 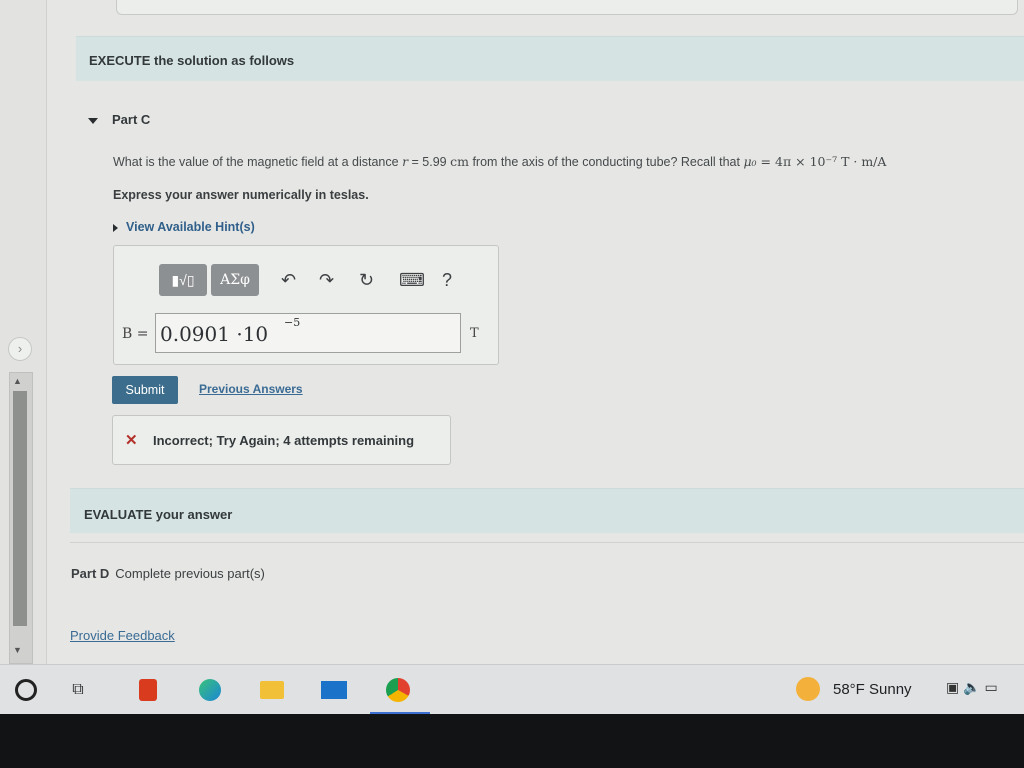 I want to click on submit-button: Submit, so click(x=145, y=390).